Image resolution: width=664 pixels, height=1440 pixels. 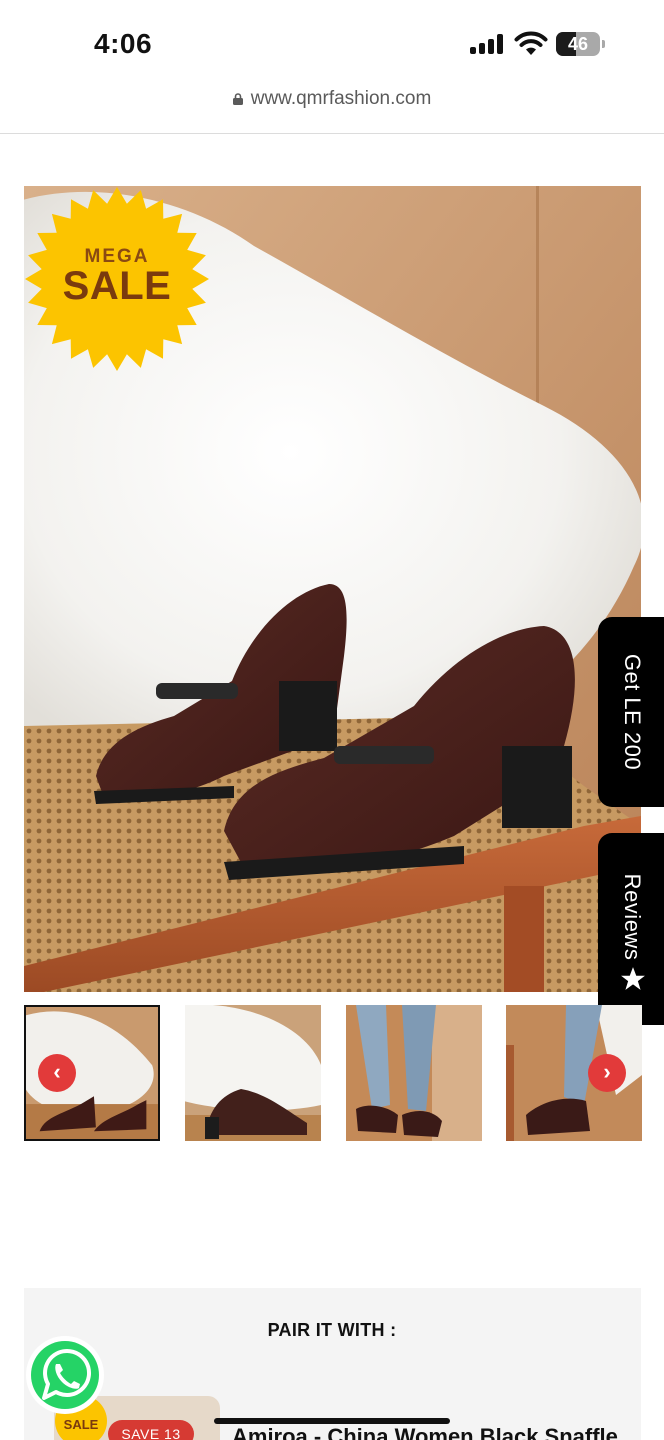 What do you see at coordinates (332, 111) in the screenshot?
I see `address-bar: www.qmrfashion.com` at bounding box center [332, 111].